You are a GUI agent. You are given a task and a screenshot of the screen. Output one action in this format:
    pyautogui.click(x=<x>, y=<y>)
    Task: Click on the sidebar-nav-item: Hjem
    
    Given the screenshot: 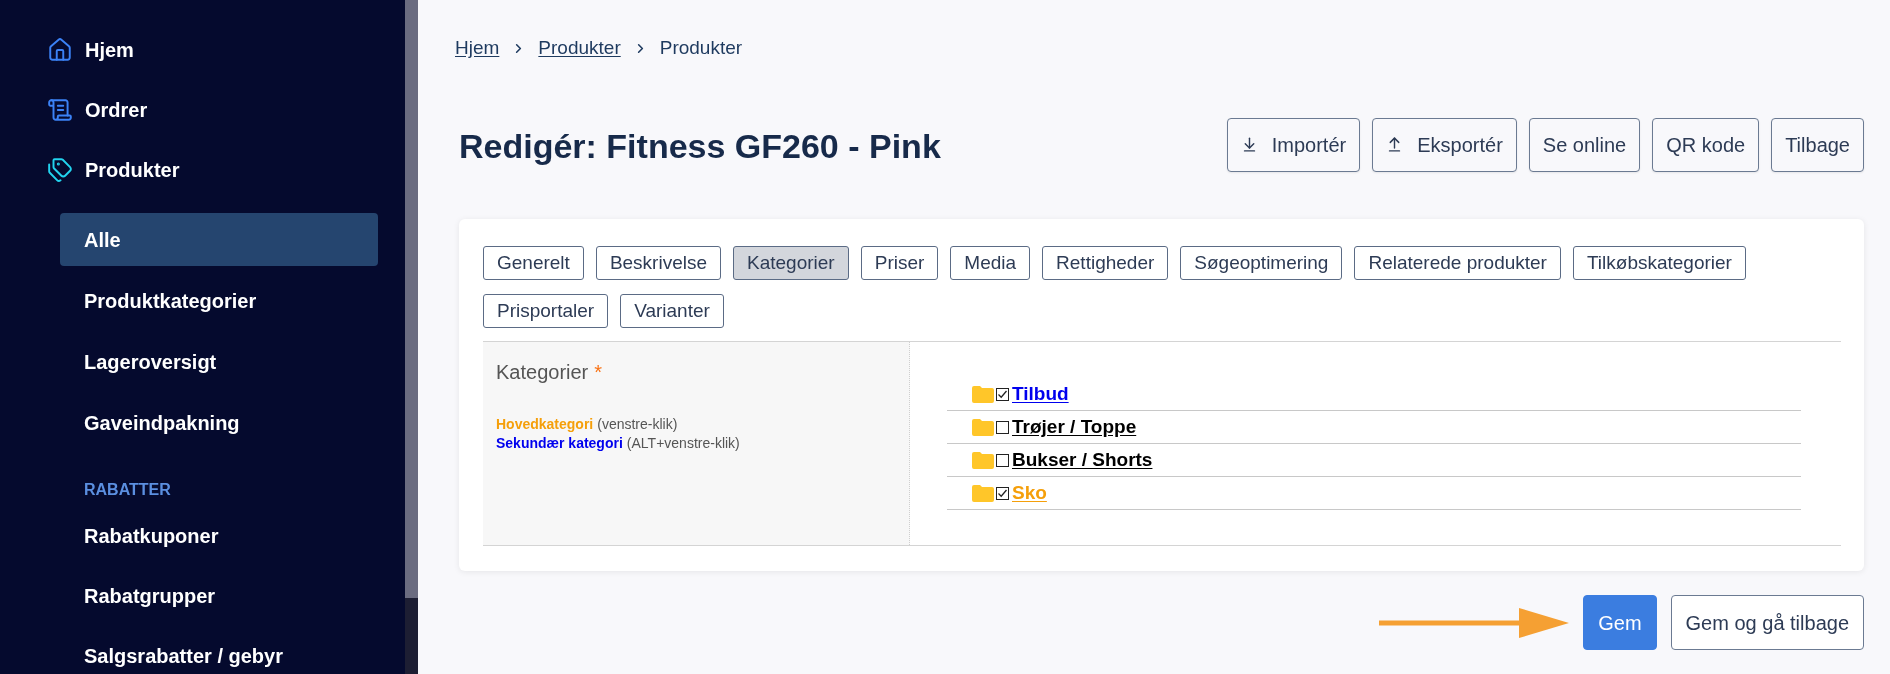 What is the action you would take?
    pyautogui.click(x=202, y=50)
    